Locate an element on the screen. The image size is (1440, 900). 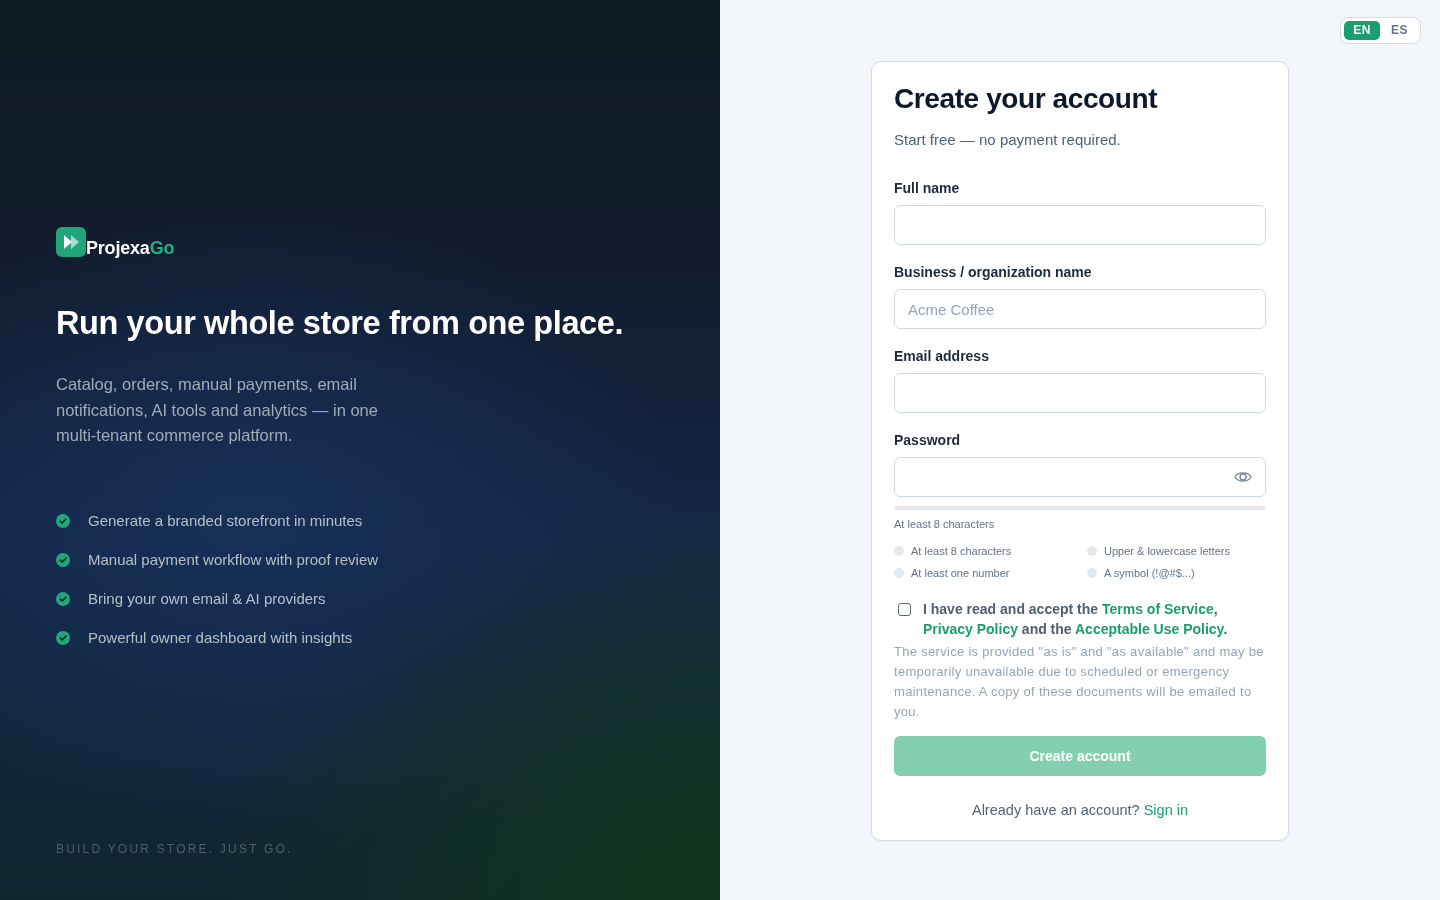
feature-text: Powerful owner dashboard with insights is located at coordinates (220, 637).